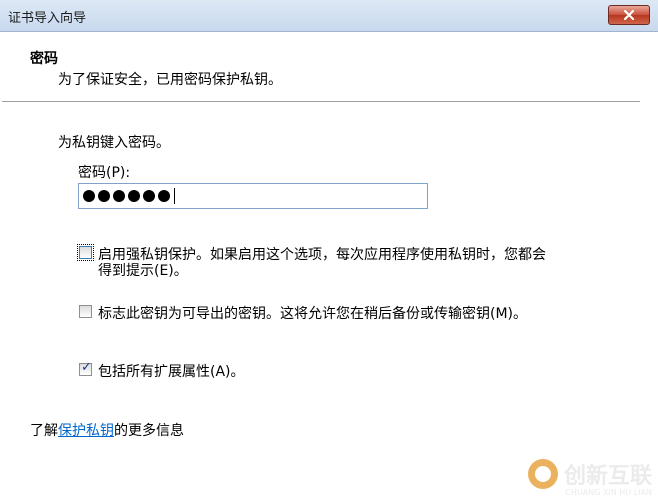 The height and width of the screenshot is (502, 658). I want to click on brand-logo-icon, so click(542, 474).